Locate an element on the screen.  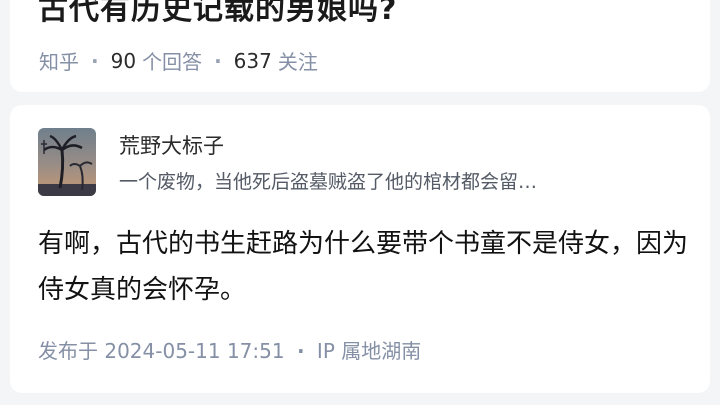
answer-count: 90 is located at coordinates (123, 60).